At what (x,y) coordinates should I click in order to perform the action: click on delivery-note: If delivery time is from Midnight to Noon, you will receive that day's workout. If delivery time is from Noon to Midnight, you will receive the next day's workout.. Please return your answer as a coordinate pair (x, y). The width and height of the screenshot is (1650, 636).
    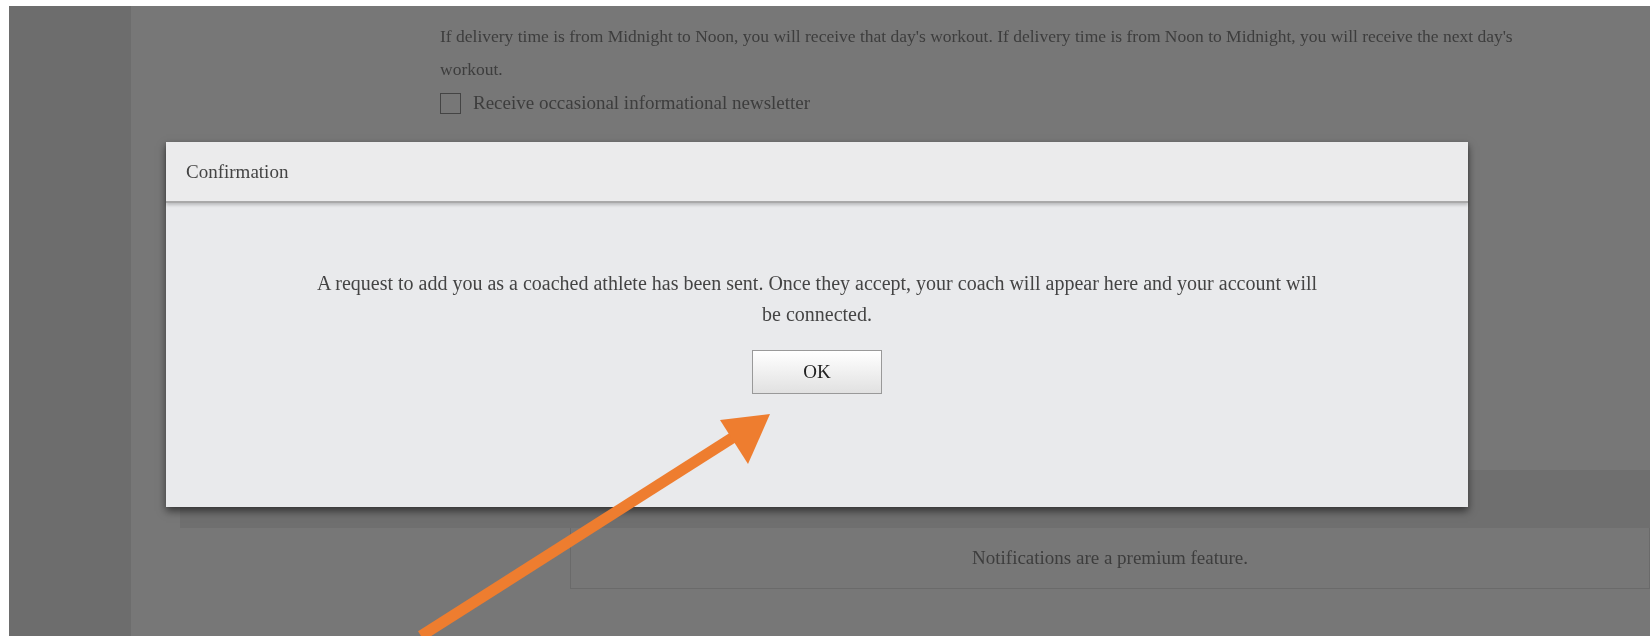
    Looking at the image, I should click on (977, 53).